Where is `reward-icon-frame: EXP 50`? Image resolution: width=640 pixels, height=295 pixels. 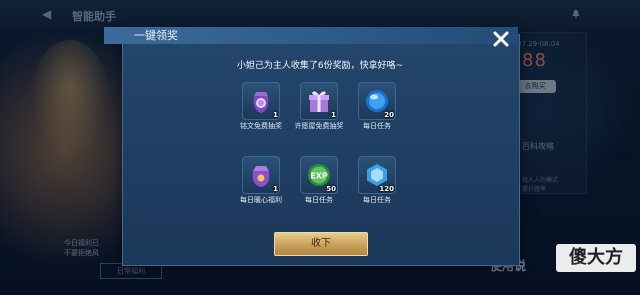
reward-icon-frame: EXP 50 is located at coordinates (319, 175).